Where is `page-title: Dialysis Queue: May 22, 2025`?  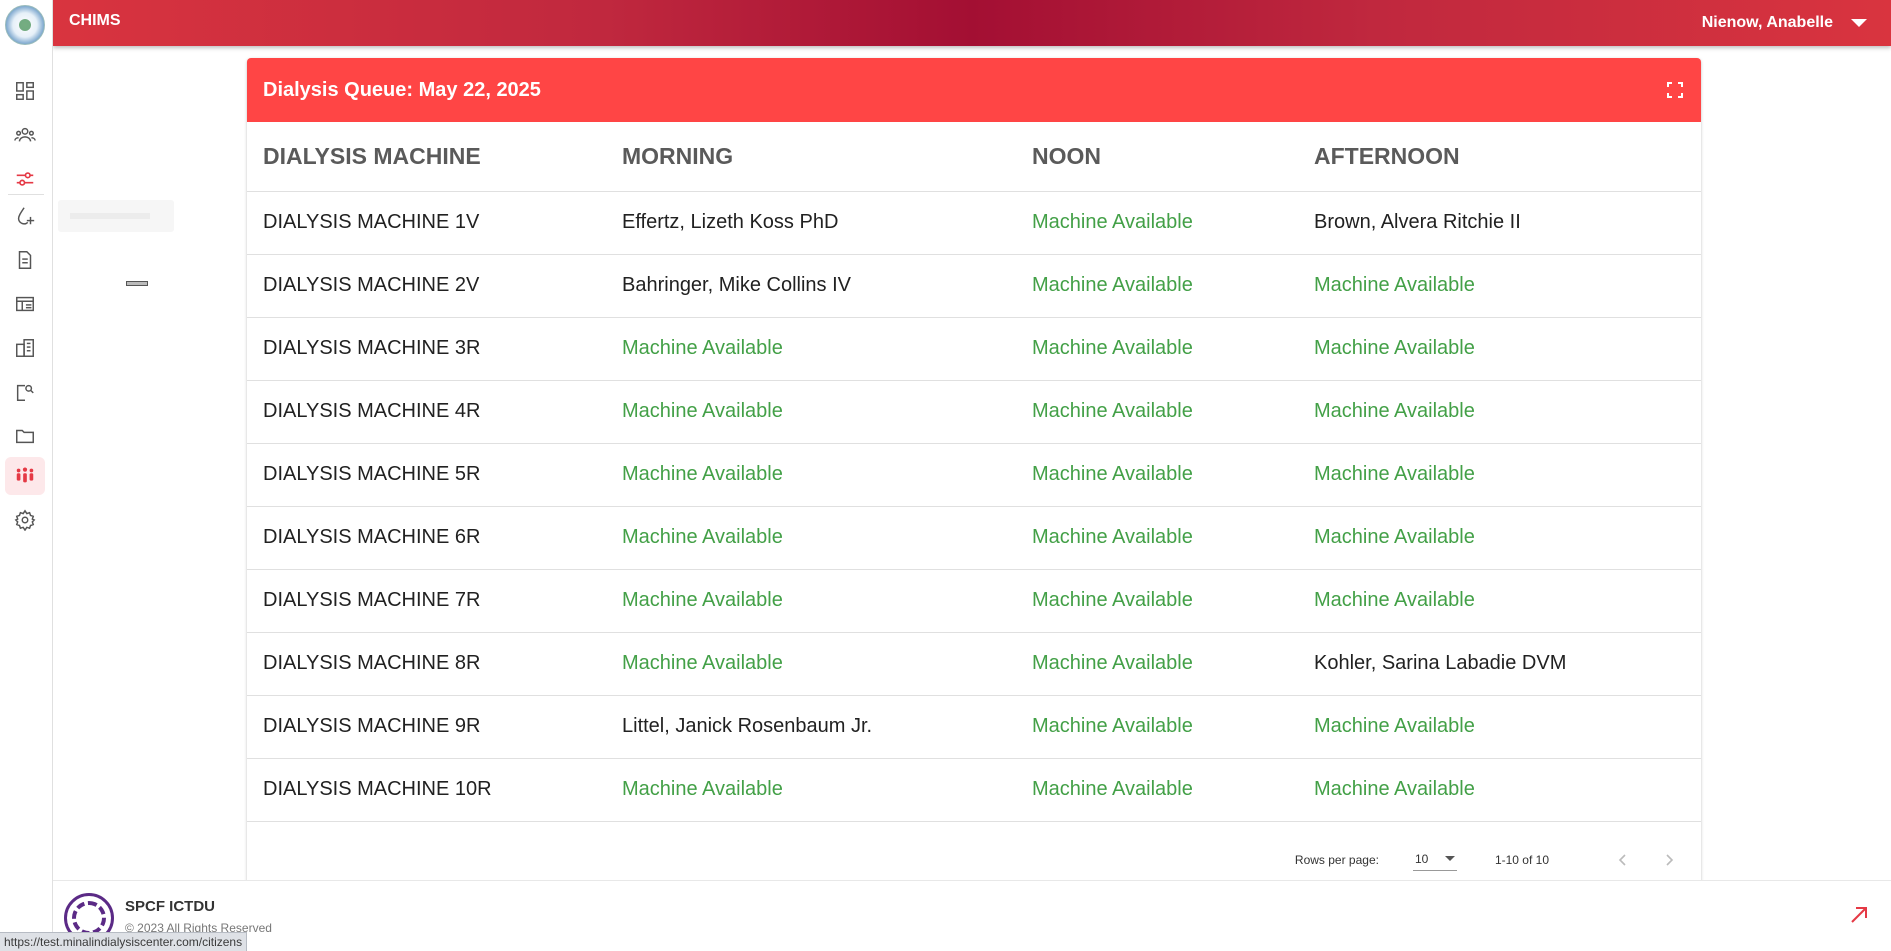 page-title: Dialysis Queue: May 22, 2025 is located at coordinates (402, 89).